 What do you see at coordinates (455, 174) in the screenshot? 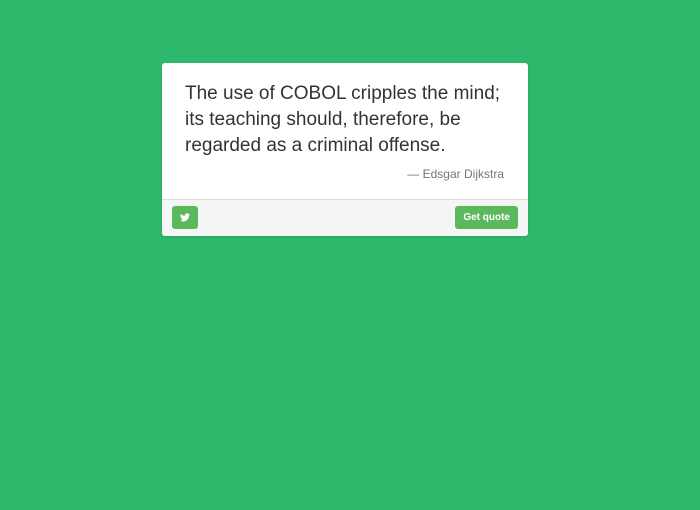
I see `quote-author: — Edsgar Dijkstra` at bounding box center [455, 174].